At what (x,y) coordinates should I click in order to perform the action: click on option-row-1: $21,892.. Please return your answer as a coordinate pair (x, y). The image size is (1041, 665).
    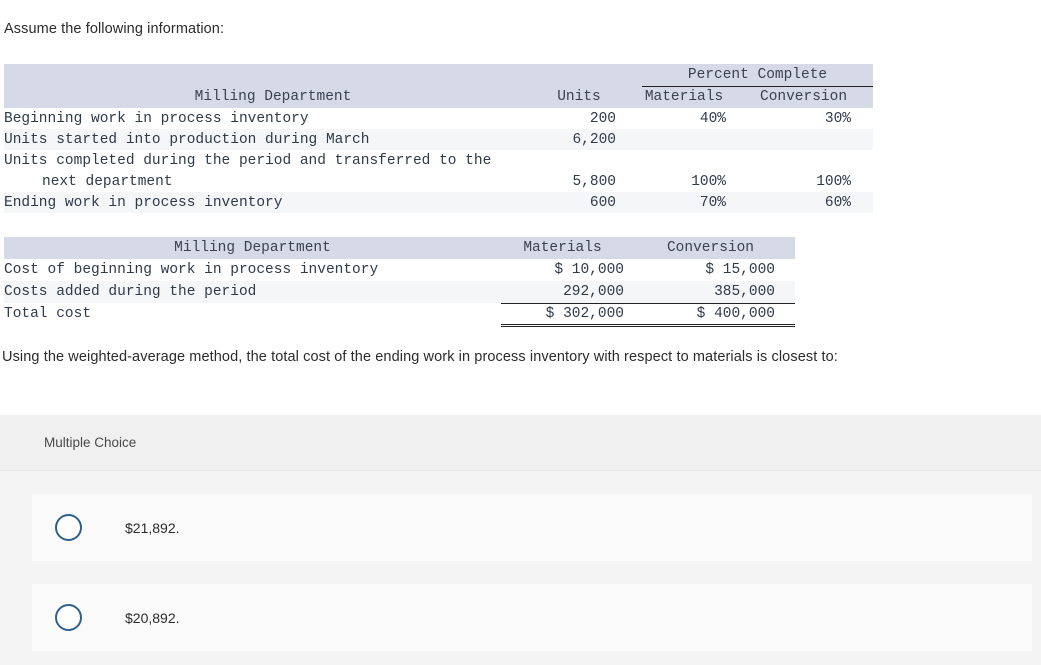
    Looking at the image, I should click on (532, 527).